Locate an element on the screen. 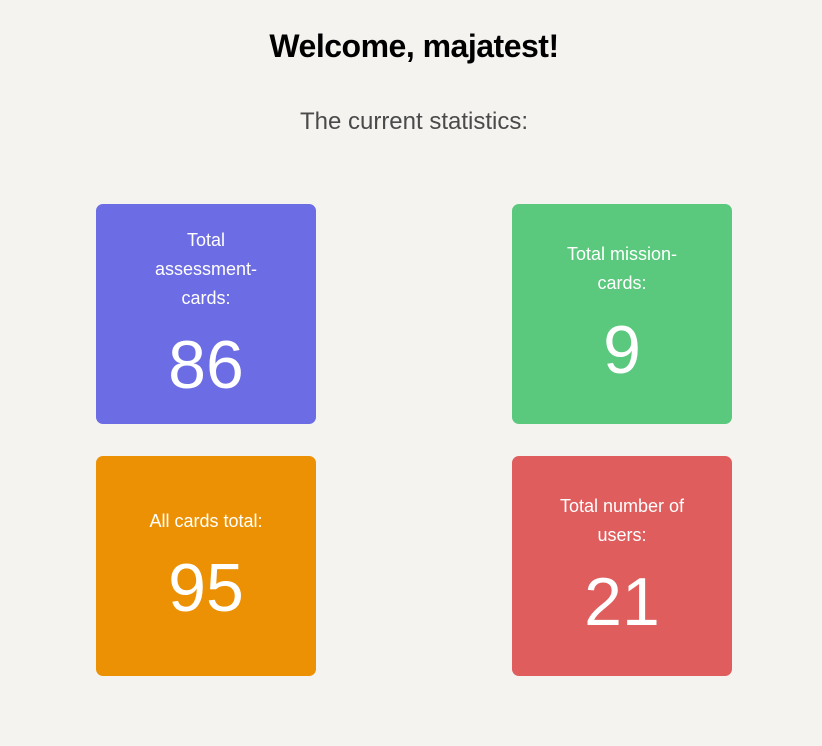 This screenshot has height=746, width=822. stat-card-label: Total assessment-cards: is located at coordinates (206, 268).